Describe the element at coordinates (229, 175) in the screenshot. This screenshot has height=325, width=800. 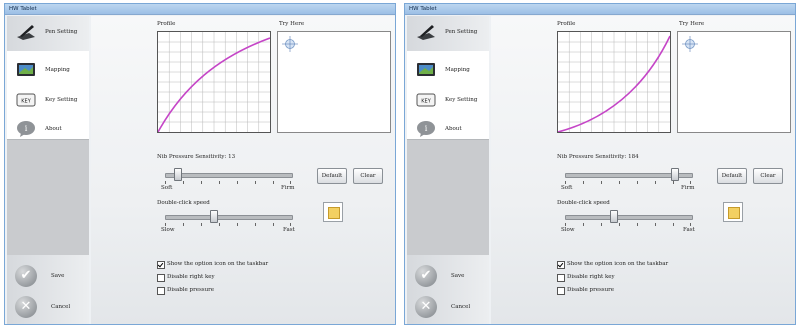
I see `sensitivity-slider-track` at that location.